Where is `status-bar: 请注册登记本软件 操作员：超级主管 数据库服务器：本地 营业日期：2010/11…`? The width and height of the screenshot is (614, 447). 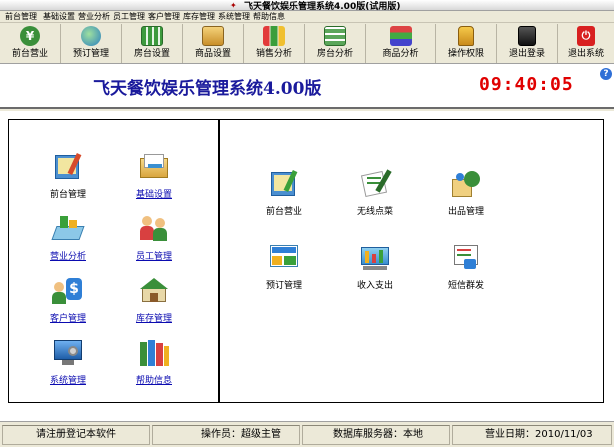 status-bar: 请注册登记本软件 操作员：超级主管 数据库服务器：本地 营业日期：2010/11… is located at coordinates (307, 434).